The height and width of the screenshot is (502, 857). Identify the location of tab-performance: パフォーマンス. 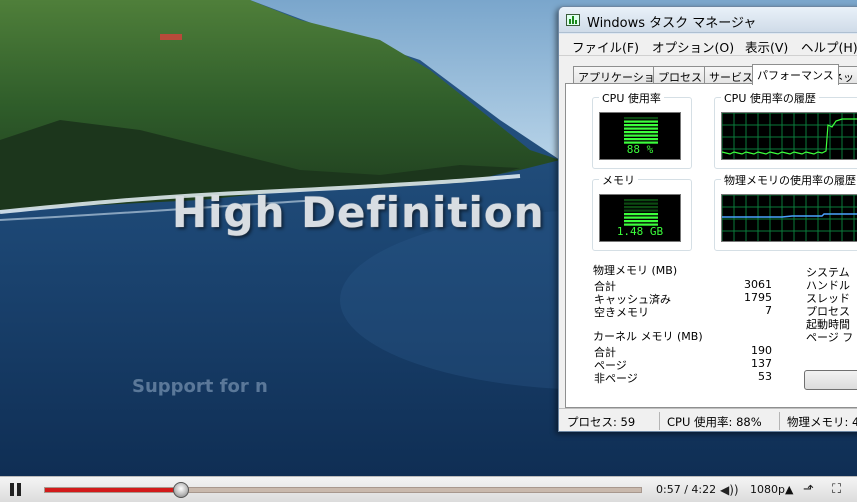
(795, 74).